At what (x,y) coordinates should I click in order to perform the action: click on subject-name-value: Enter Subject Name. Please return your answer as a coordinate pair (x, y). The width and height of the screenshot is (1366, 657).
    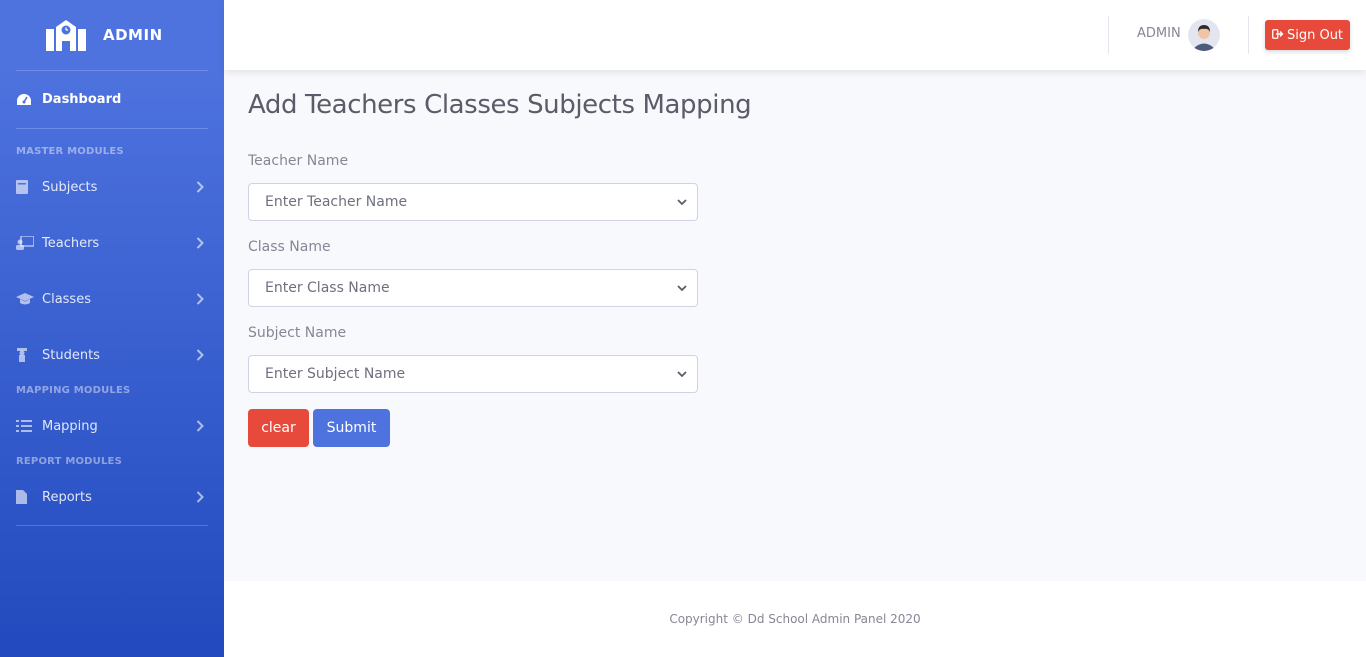
    Looking at the image, I should click on (335, 374).